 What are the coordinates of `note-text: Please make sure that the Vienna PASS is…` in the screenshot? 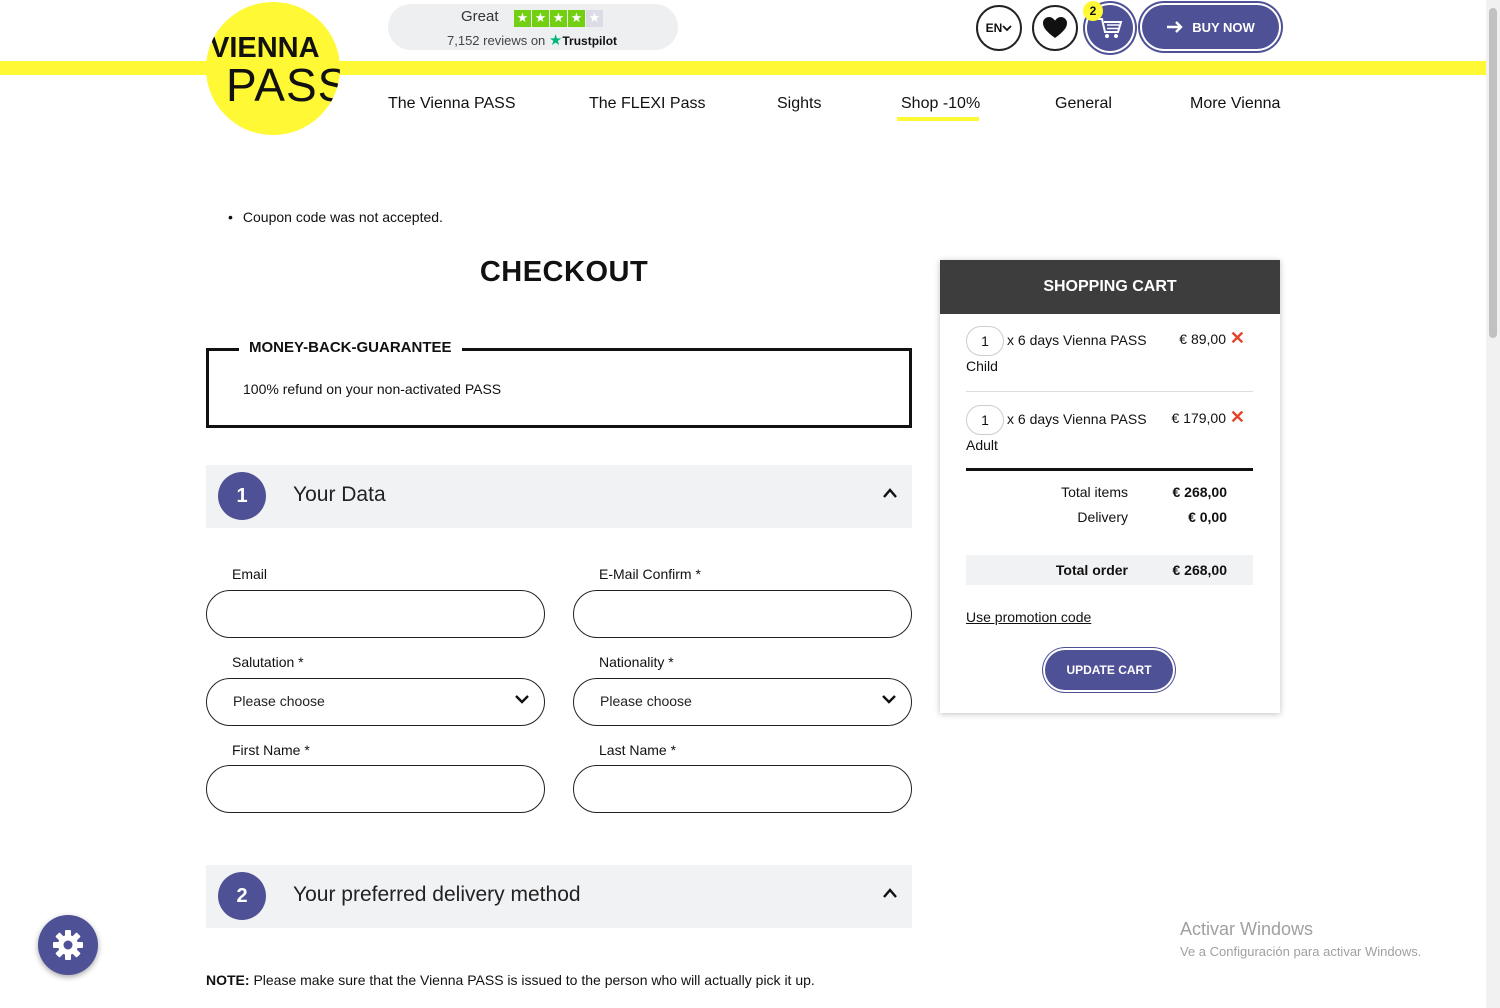 It's located at (532, 980).